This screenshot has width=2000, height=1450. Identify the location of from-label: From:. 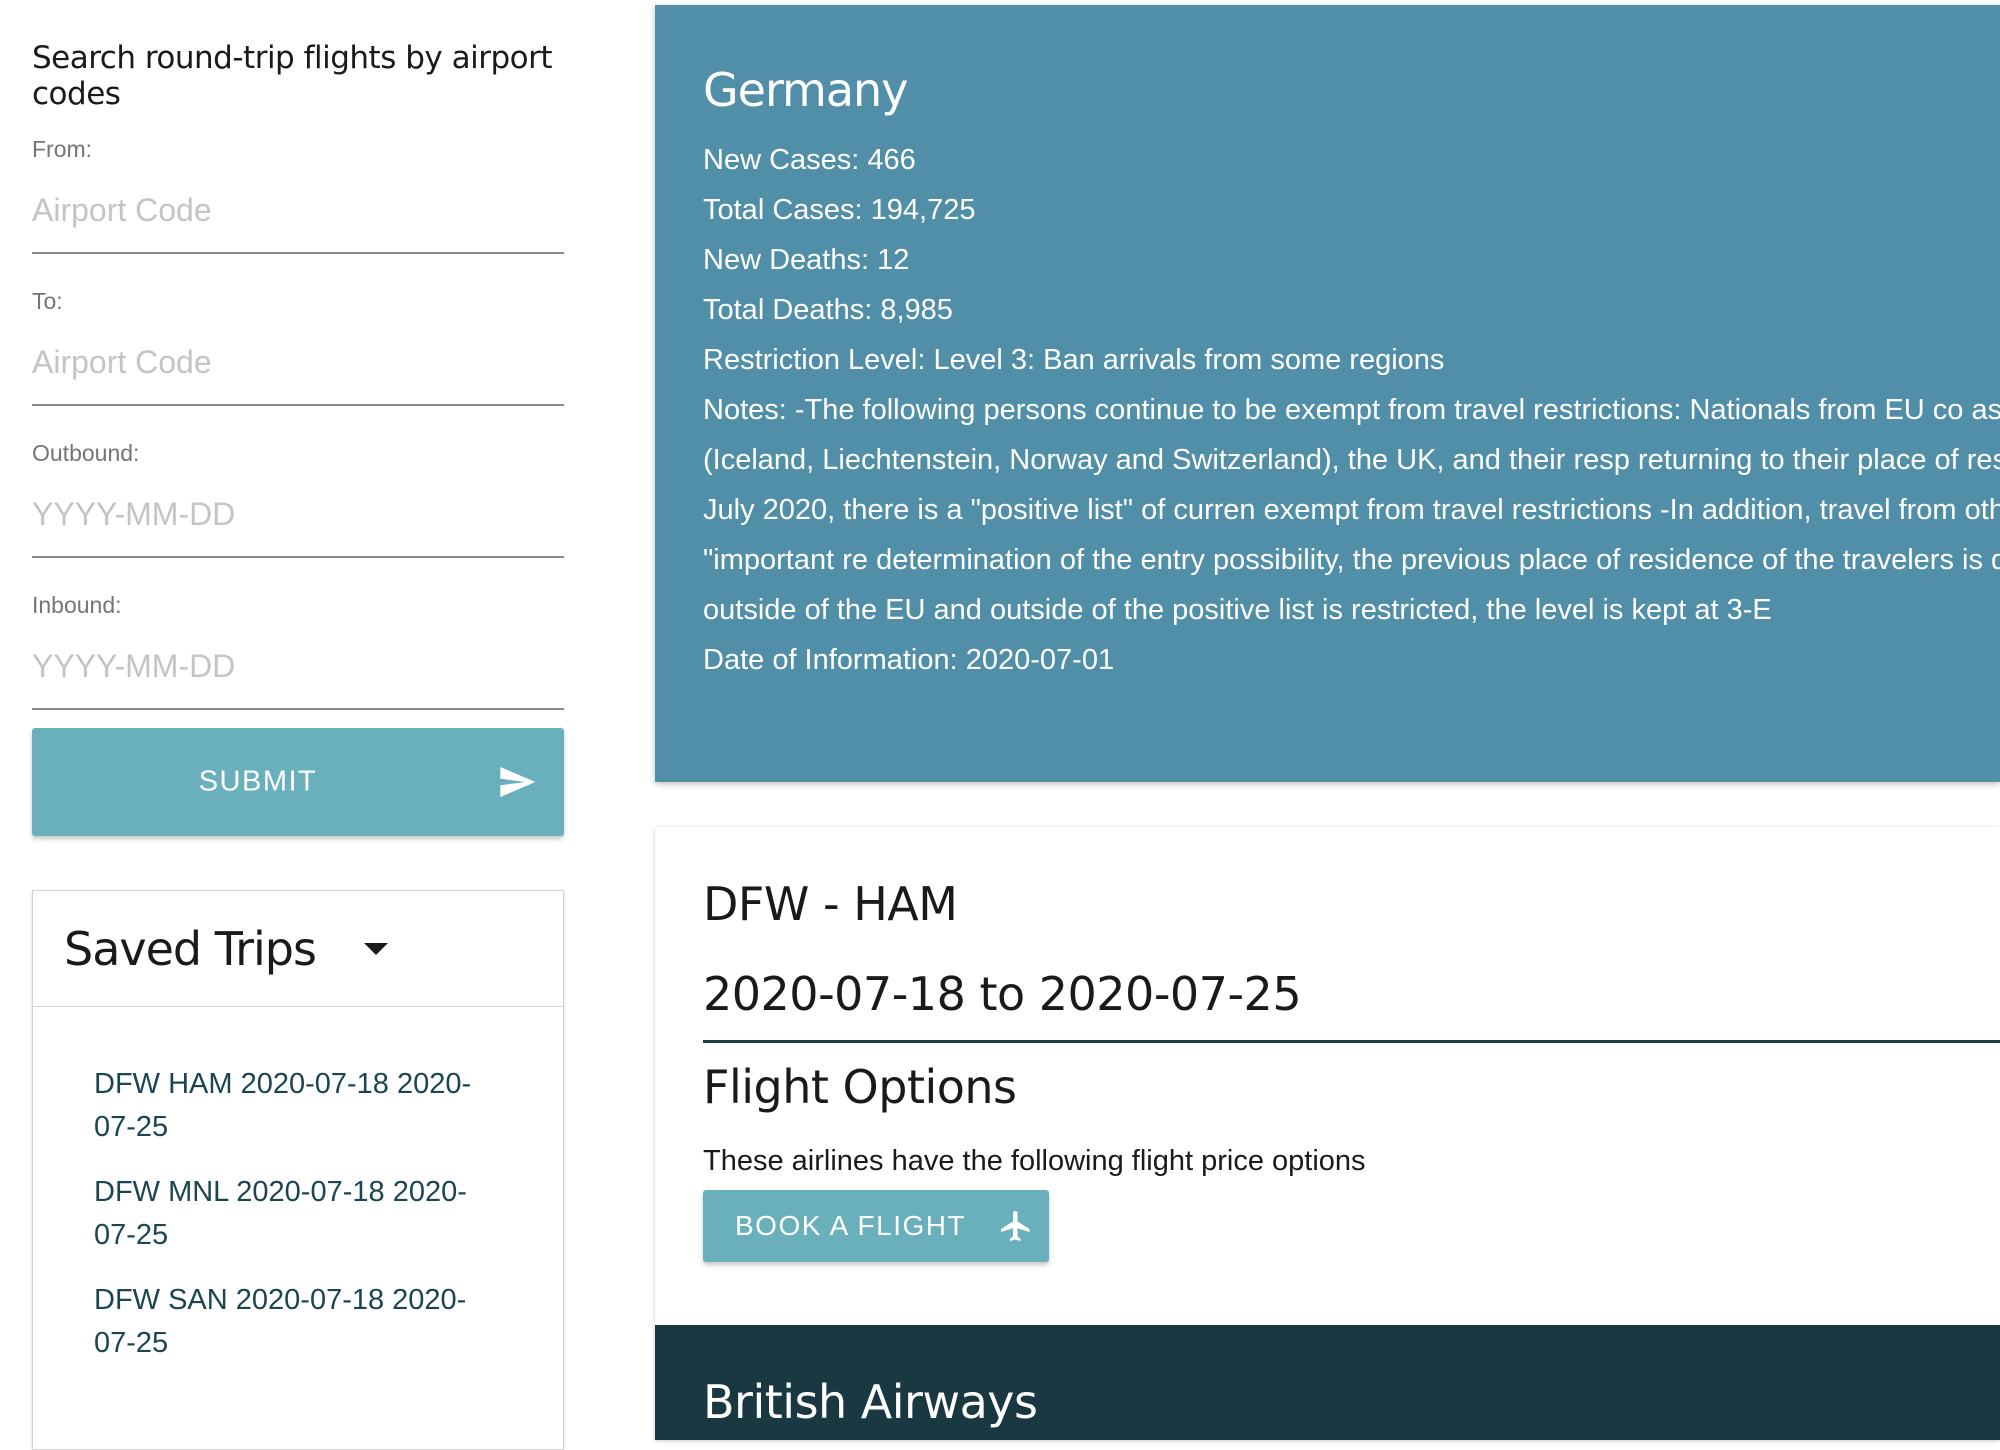
(62, 149).